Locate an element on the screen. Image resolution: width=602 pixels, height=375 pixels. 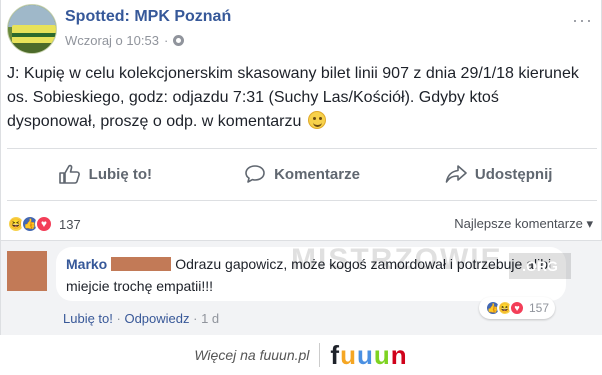
page-avatar is located at coordinates (32, 29).